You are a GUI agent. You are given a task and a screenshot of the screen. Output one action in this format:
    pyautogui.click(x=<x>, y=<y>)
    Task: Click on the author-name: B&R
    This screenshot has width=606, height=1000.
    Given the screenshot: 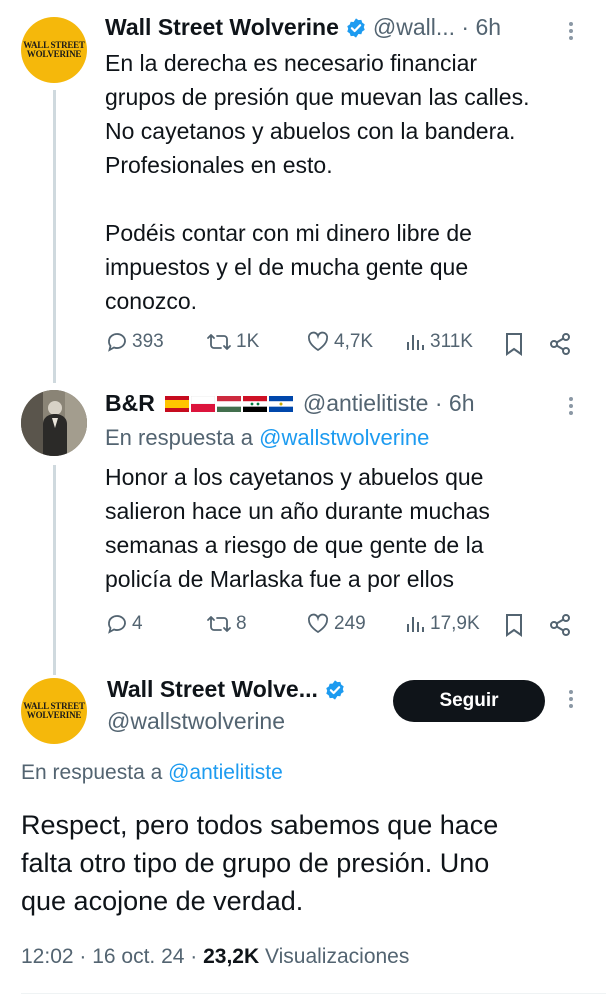 What is the action you would take?
    pyautogui.click(x=130, y=403)
    